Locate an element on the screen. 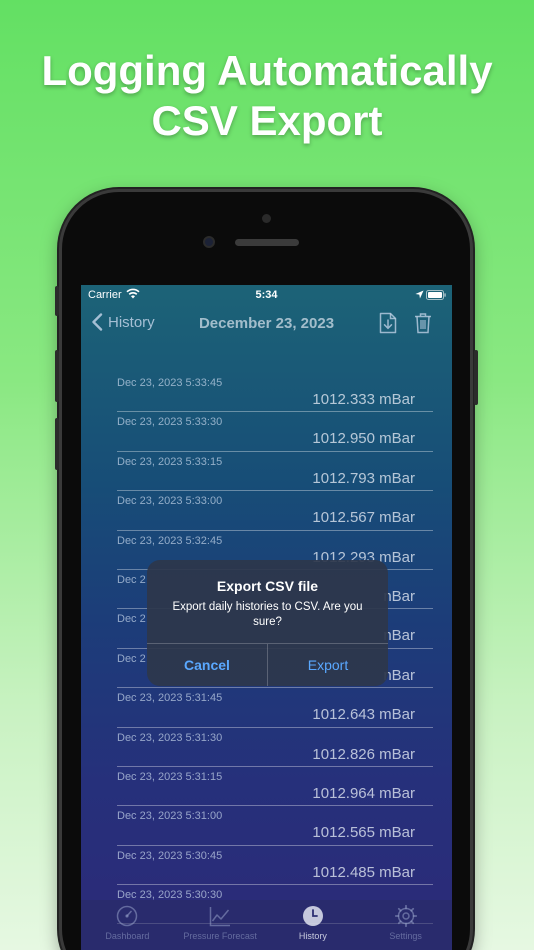 This screenshot has width=534, height=950. headline-line-1: Logging Automatically is located at coordinates (267, 70).